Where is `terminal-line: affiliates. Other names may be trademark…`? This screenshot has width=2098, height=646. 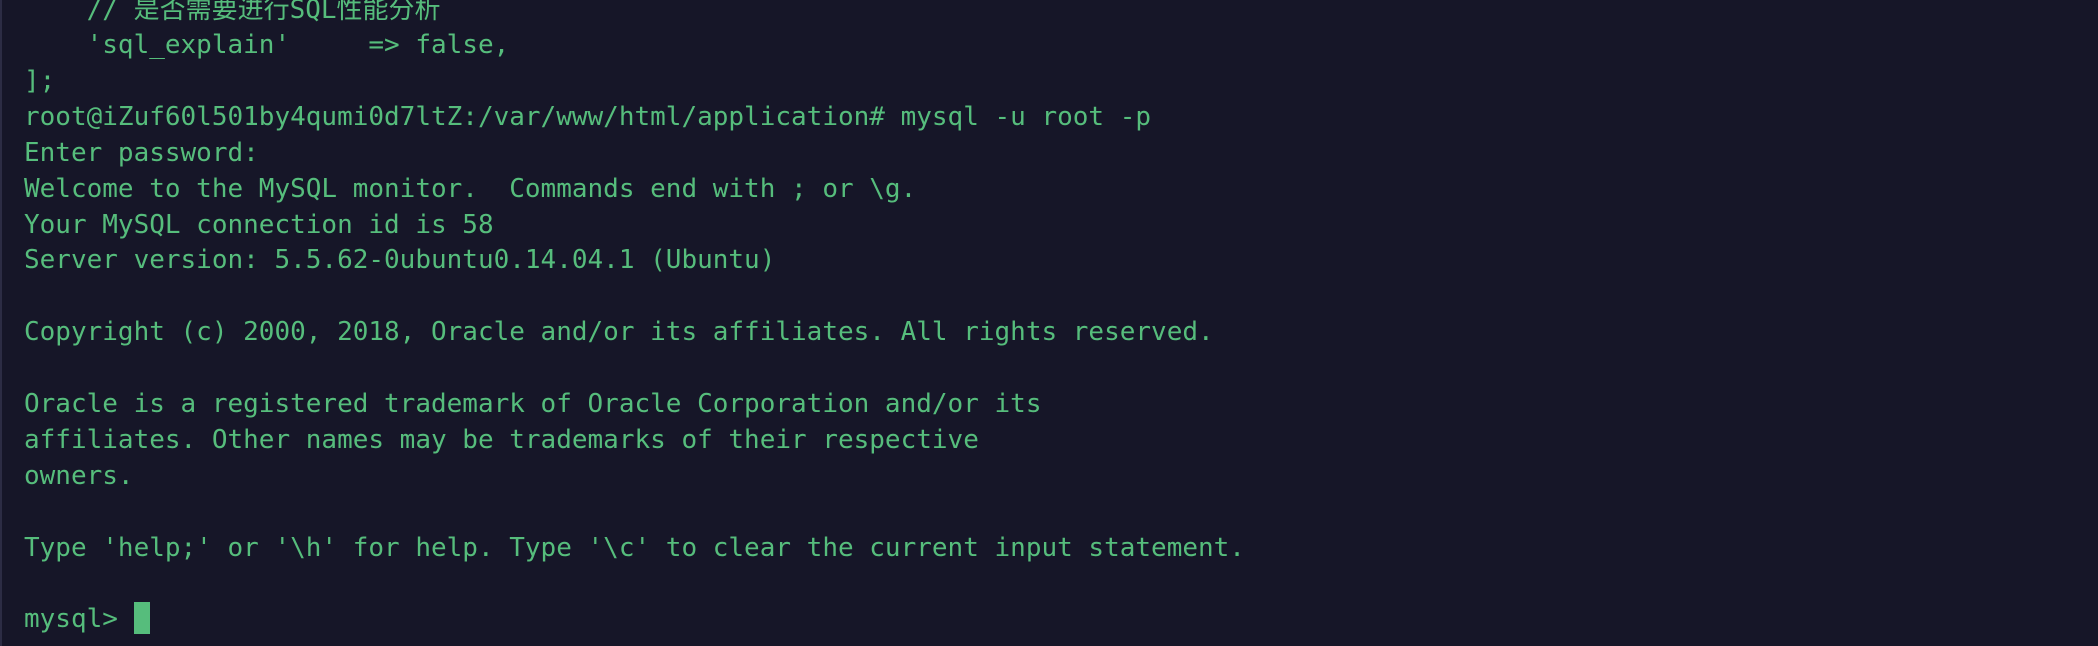 terminal-line: affiliates. Other names may be trademark… is located at coordinates (501, 440).